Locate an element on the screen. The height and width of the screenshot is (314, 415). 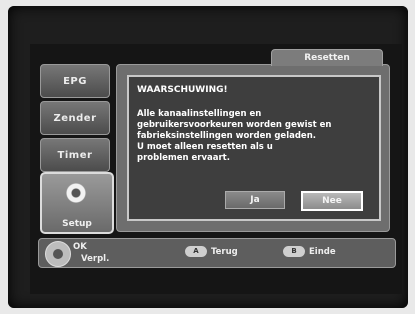
warning-line: fabrieksinstellingen worden geladen. is located at coordinates (226, 136).